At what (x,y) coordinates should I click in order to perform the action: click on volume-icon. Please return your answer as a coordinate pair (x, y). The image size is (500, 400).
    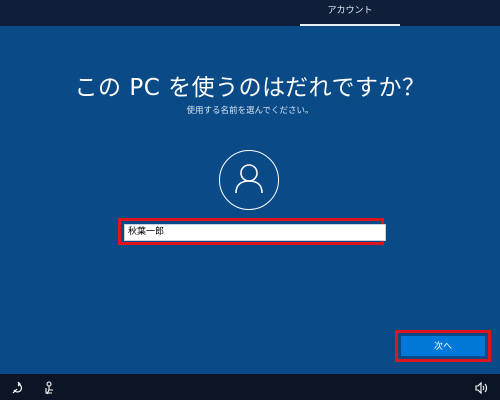
    Looking at the image, I should click on (481, 387).